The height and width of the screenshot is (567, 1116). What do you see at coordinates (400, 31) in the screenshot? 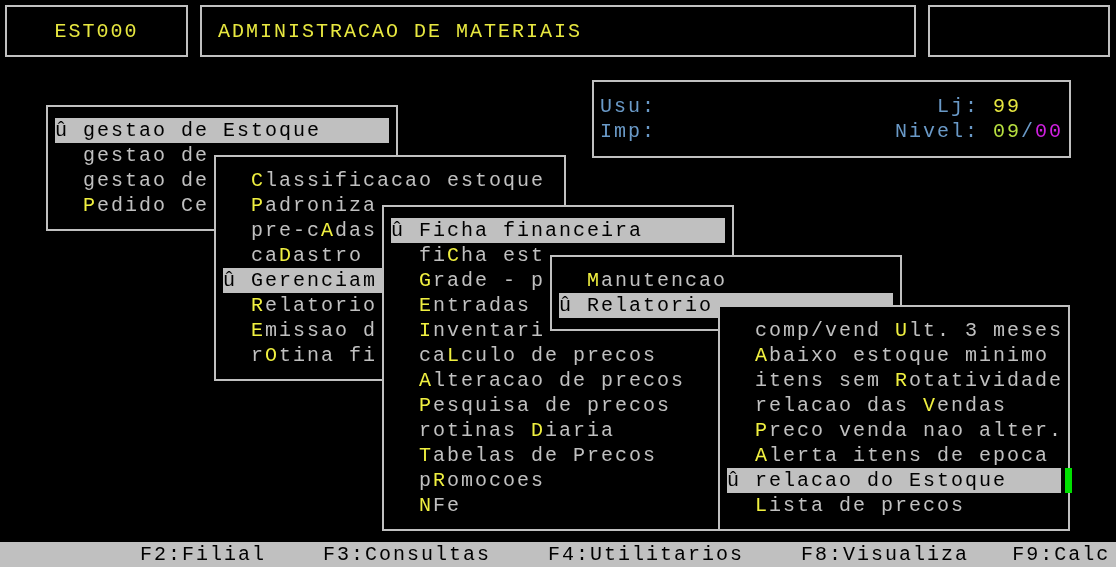
I see `window-title: ADMINISTRACAO DE MATERIAIS` at bounding box center [400, 31].